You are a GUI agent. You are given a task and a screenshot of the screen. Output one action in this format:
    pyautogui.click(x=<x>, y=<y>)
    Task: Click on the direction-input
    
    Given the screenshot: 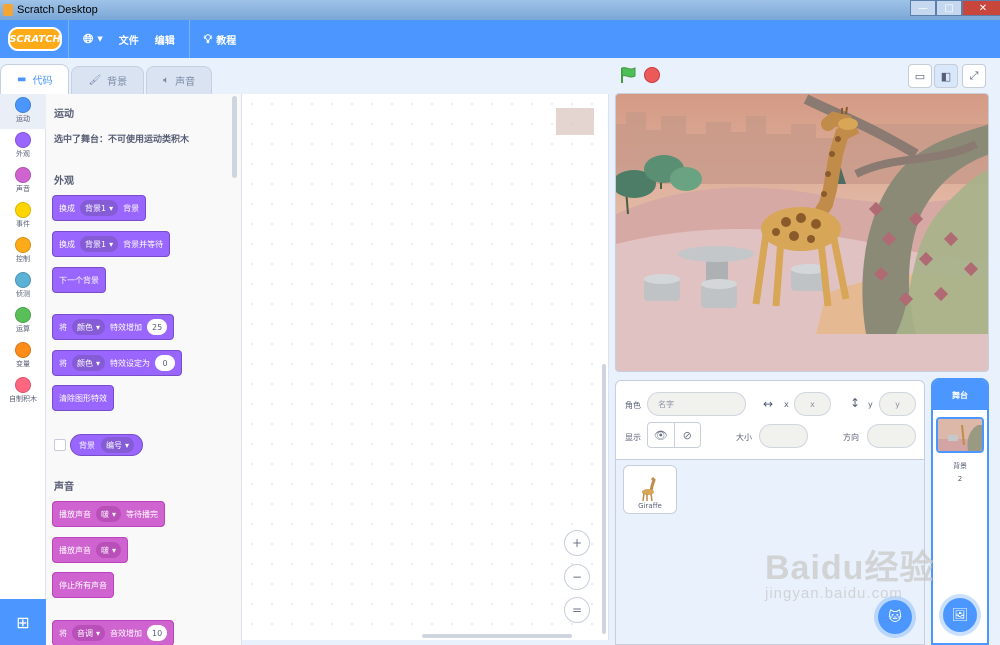 What is the action you would take?
    pyautogui.click(x=891, y=436)
    